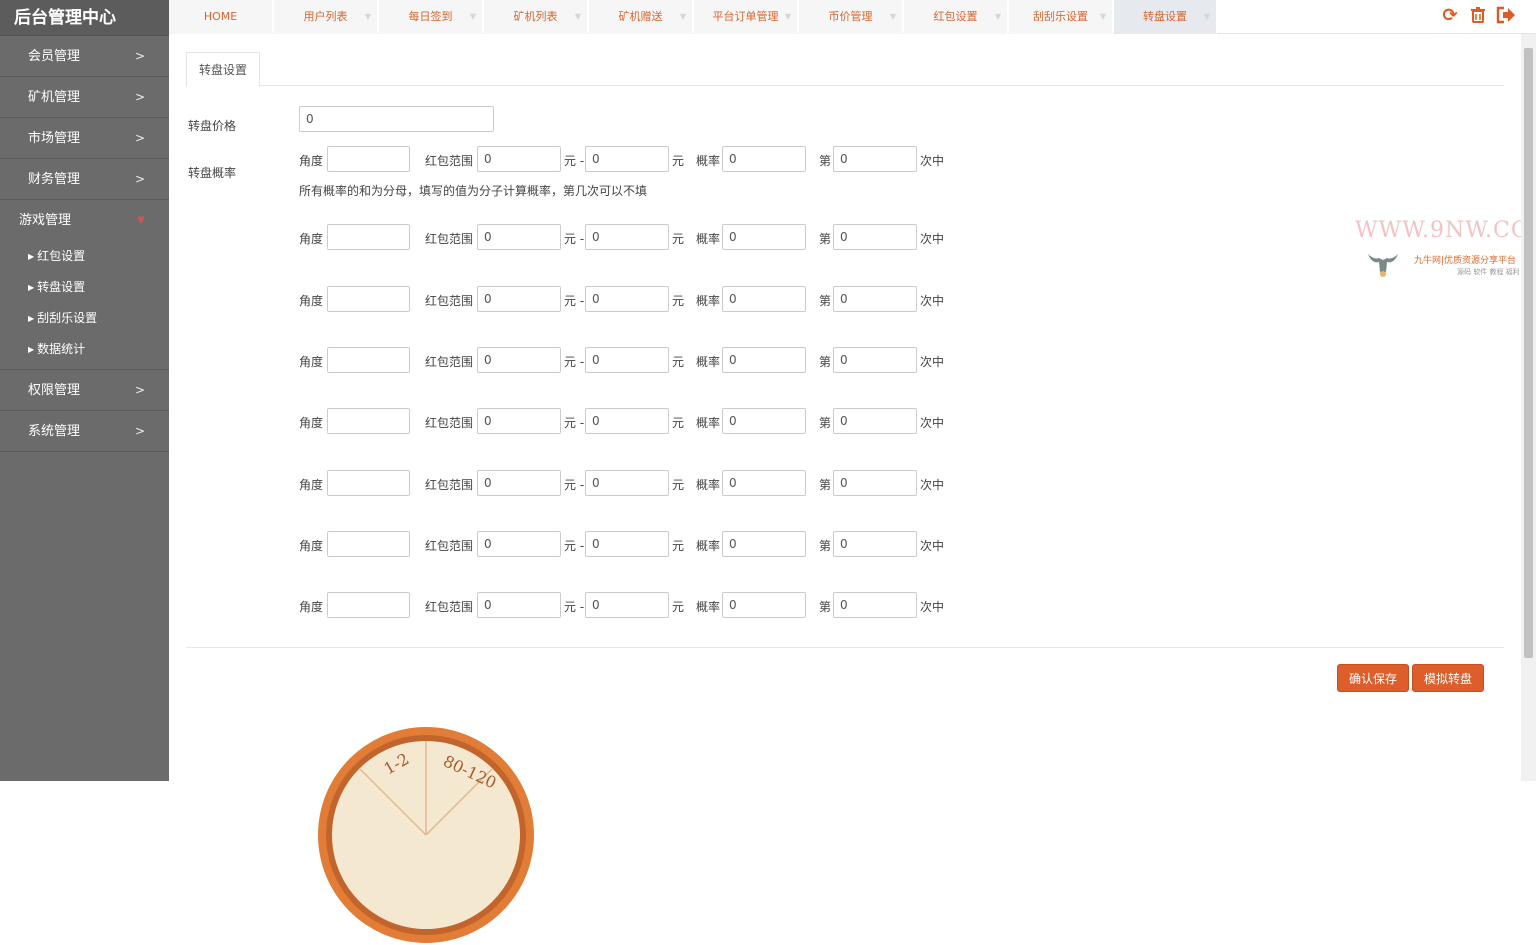 This screenshot has width=1536, height=945. What do you see at coordinates (1506, 16) in the screenshot?
I see `logout-icon` at bounding box center [1506, 16].